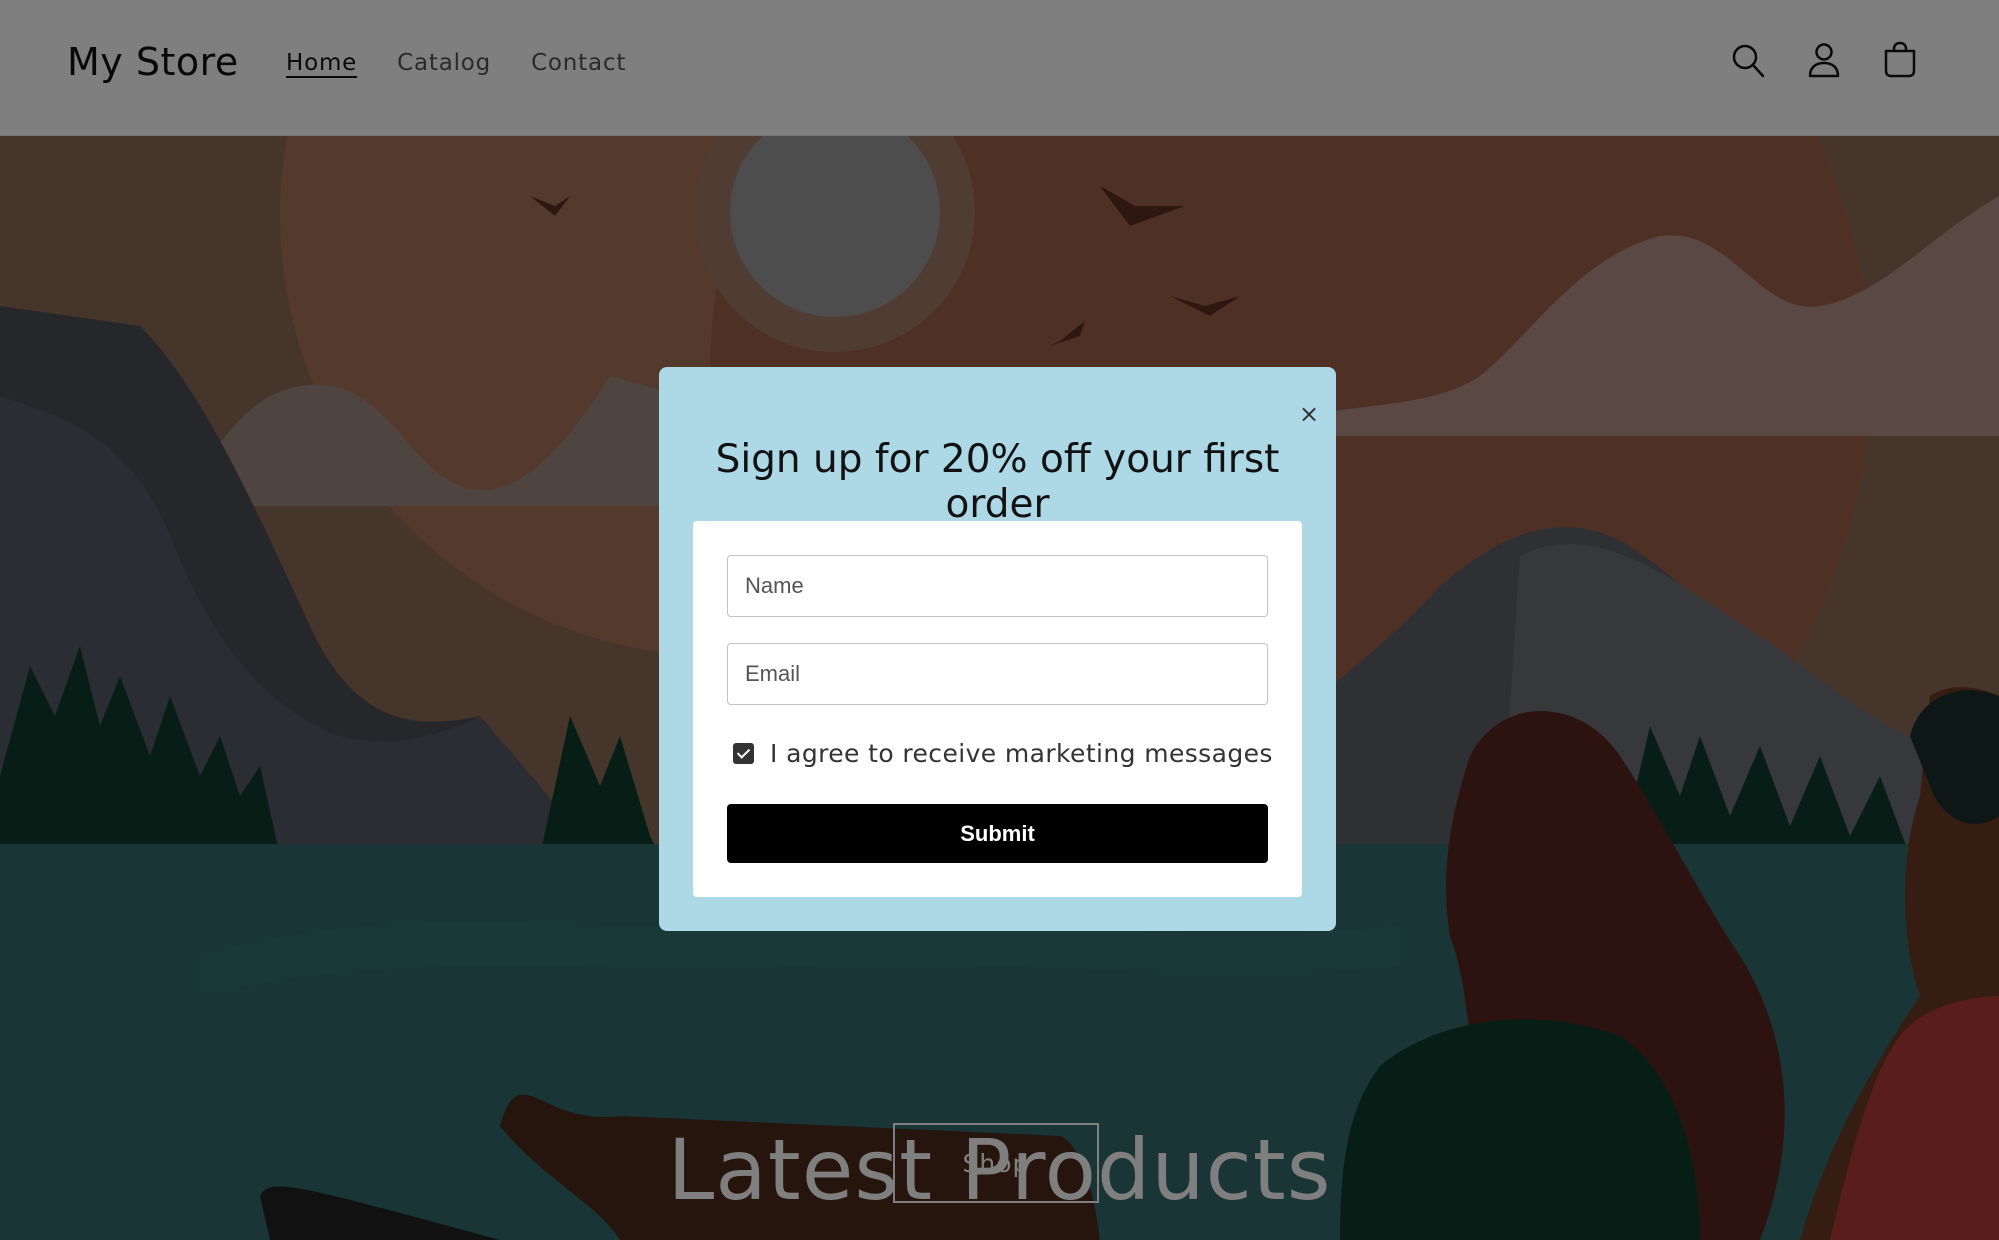  I want to click on consent-label: I agree to receive marketing messages, so click(1021, 753).